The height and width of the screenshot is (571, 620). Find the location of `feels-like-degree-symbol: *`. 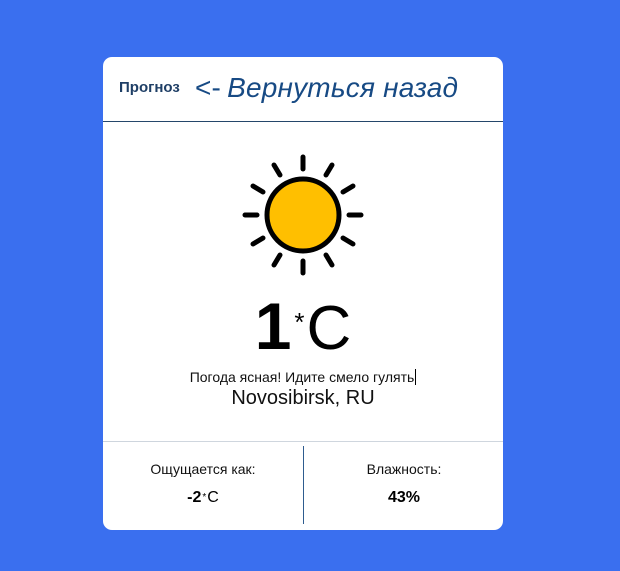

feels-like-degree-symbol: * is located at coordinates (204, 497).